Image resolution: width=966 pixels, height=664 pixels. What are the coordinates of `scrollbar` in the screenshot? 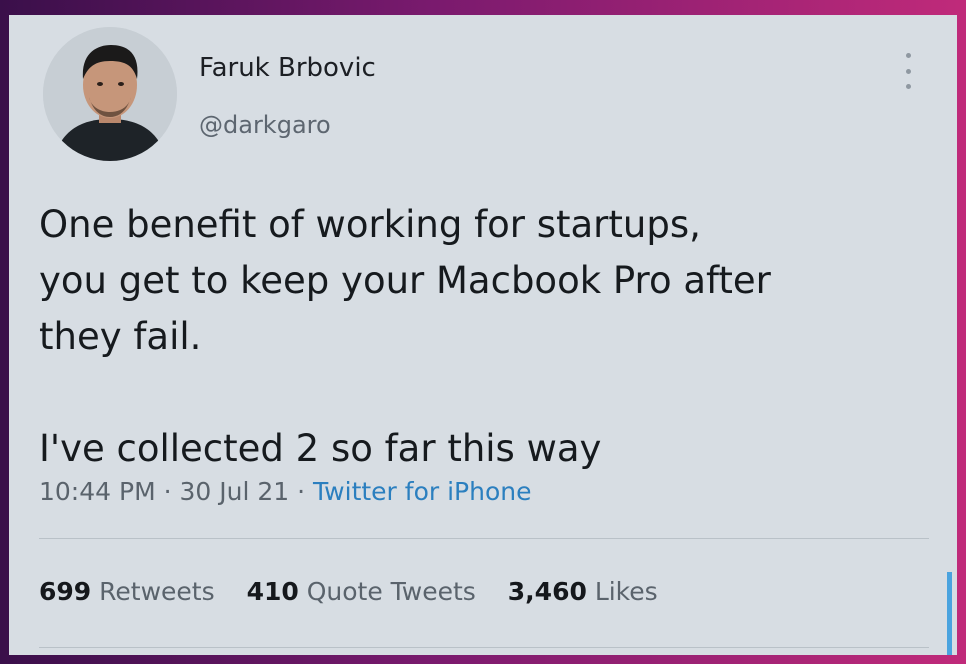 It's located at (949, 613).